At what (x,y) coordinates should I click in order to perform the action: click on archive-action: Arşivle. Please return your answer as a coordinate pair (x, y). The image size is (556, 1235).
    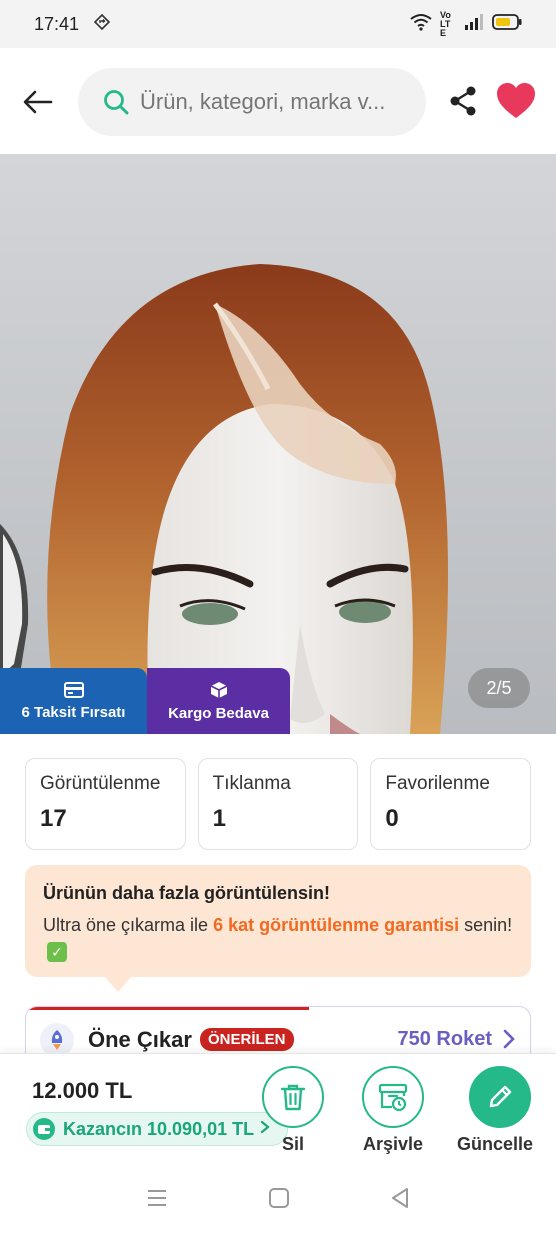
    Looking at the image, I should click on (393, 1110).